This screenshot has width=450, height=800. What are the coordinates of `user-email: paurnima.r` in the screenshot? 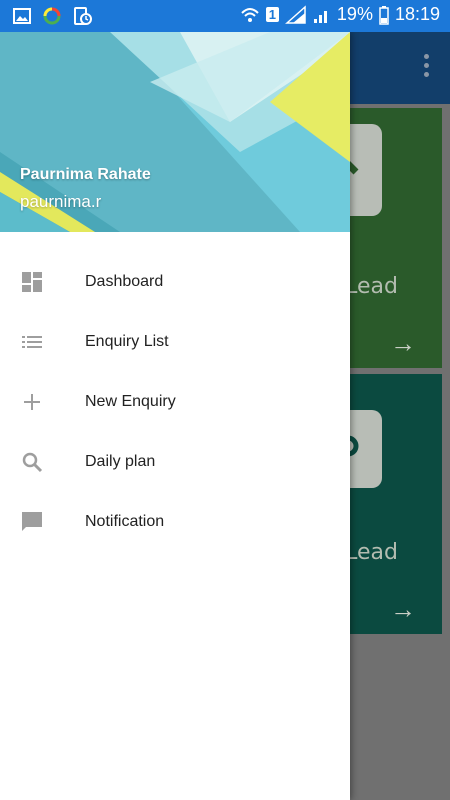 It's located at (61, 201).